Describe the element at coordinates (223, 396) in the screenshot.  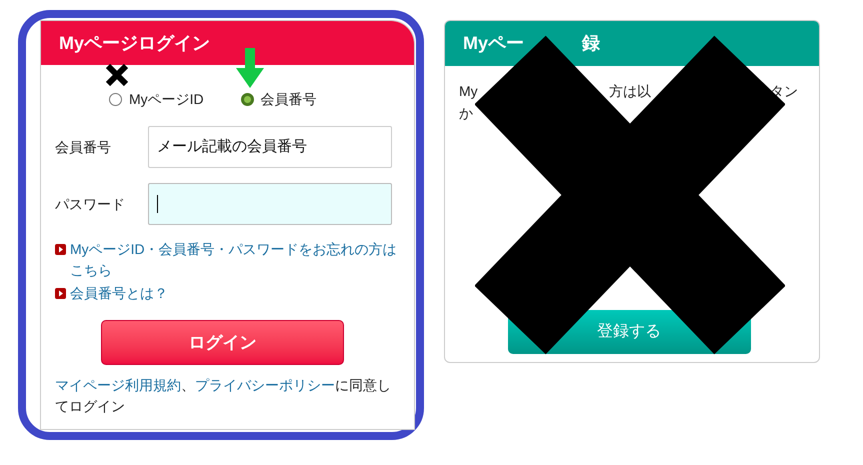
I see `agreement-text: マイページ利用規約、プライバシーポリシーに同意してログイン` at that location.